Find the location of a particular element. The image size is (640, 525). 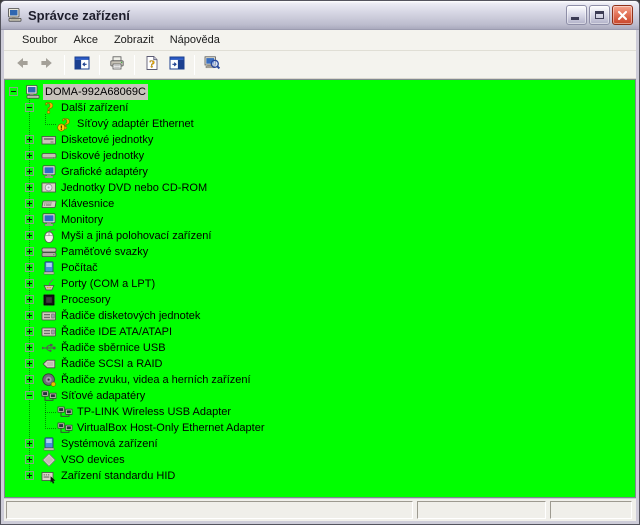

tree-item-label: Síťové adapatéry is located at coordinates (103, 396).